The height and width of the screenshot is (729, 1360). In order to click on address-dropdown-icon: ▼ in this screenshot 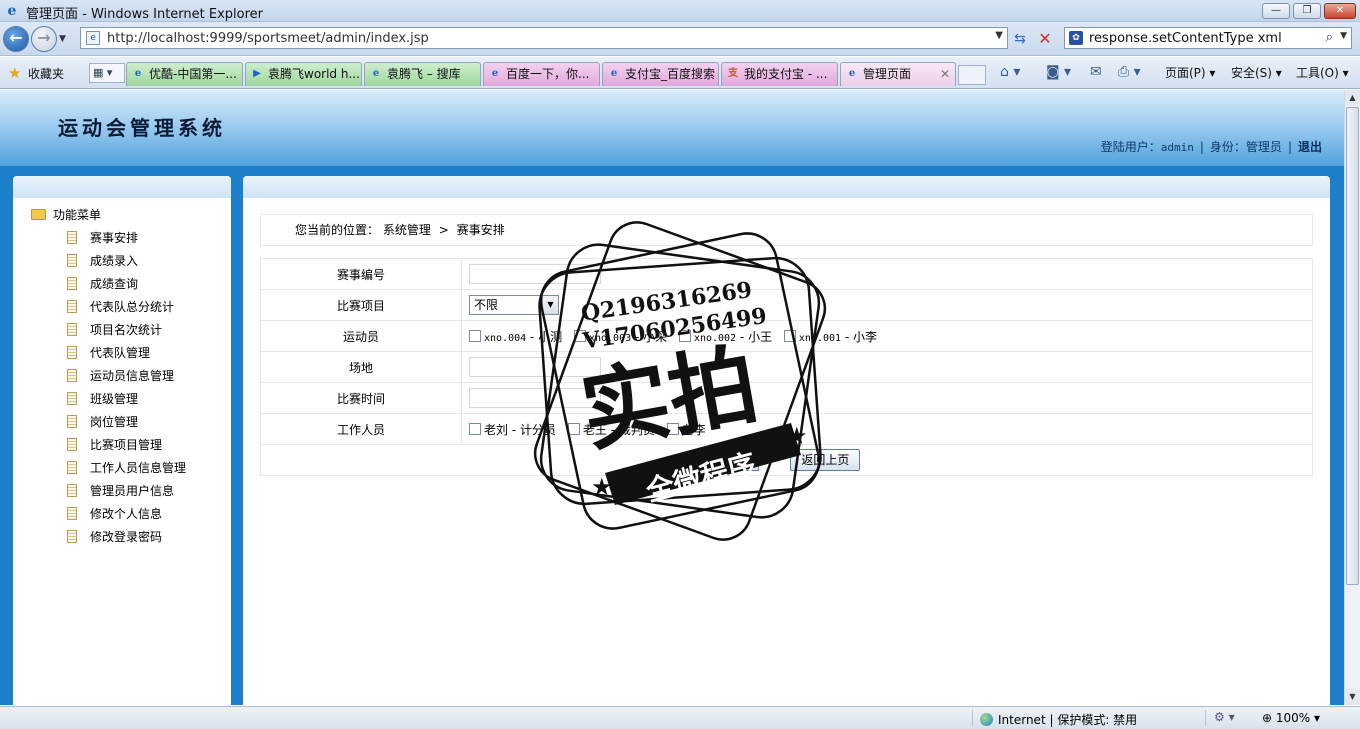, I will do `click(999, 35)`.